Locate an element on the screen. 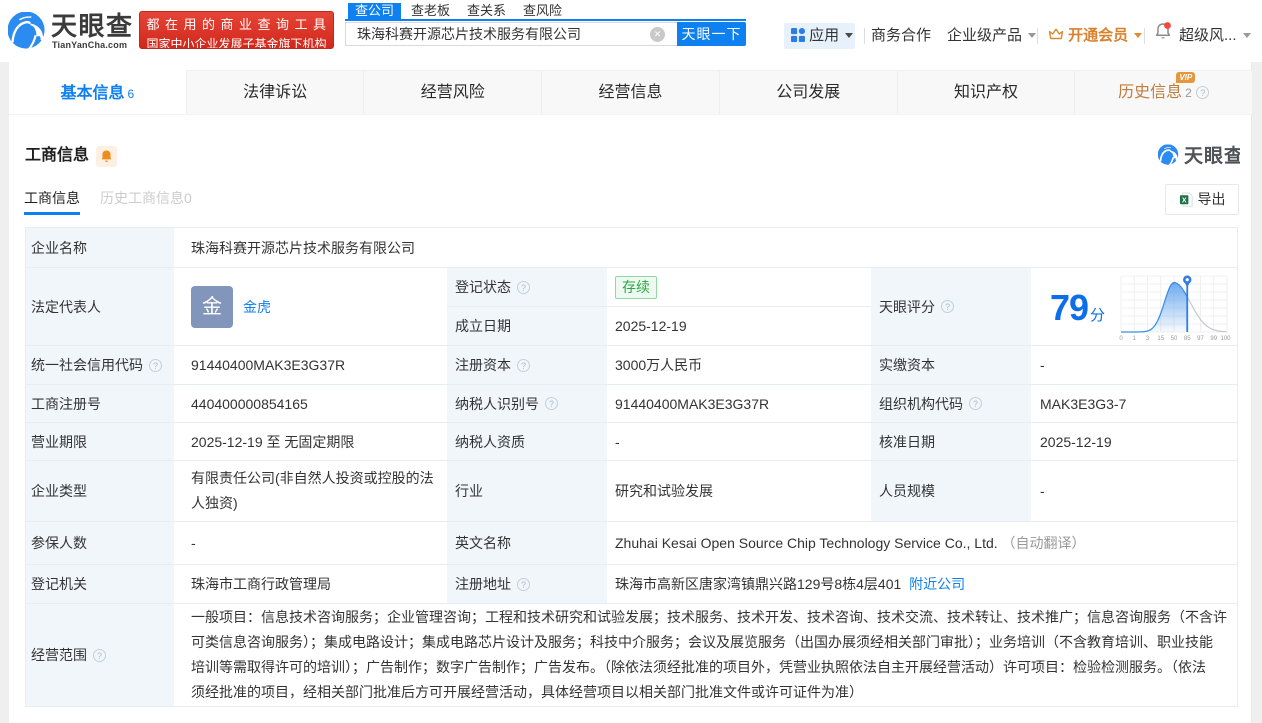 The height and width of the screenshot is (723, 1262). svg-text: 97 is located at coordinates (1200, 339).